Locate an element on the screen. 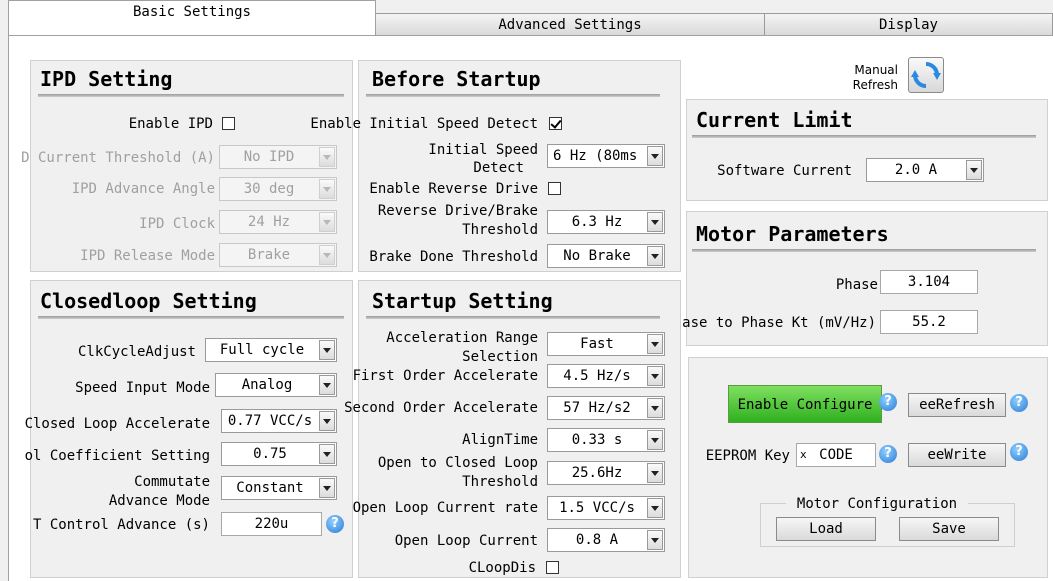 The image size is (1053, 581). software-current-value: 2.0 A is located at coordinates (916, 170).